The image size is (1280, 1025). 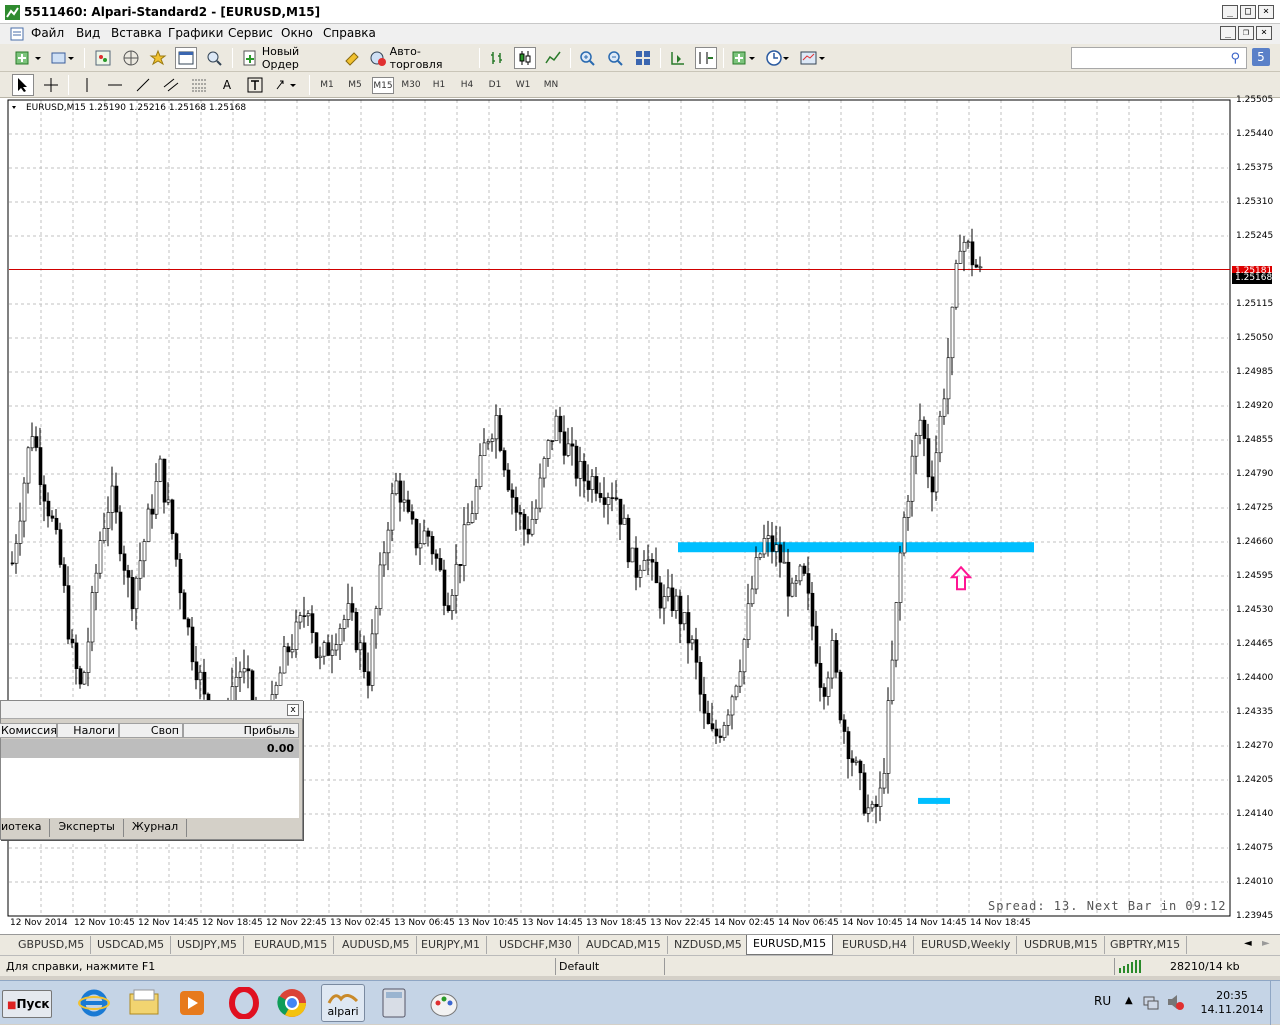 What do you see at coordinates (192, 1003) in the screenshot?
I see `media-player-icon` at bounding box center [192, 1003].